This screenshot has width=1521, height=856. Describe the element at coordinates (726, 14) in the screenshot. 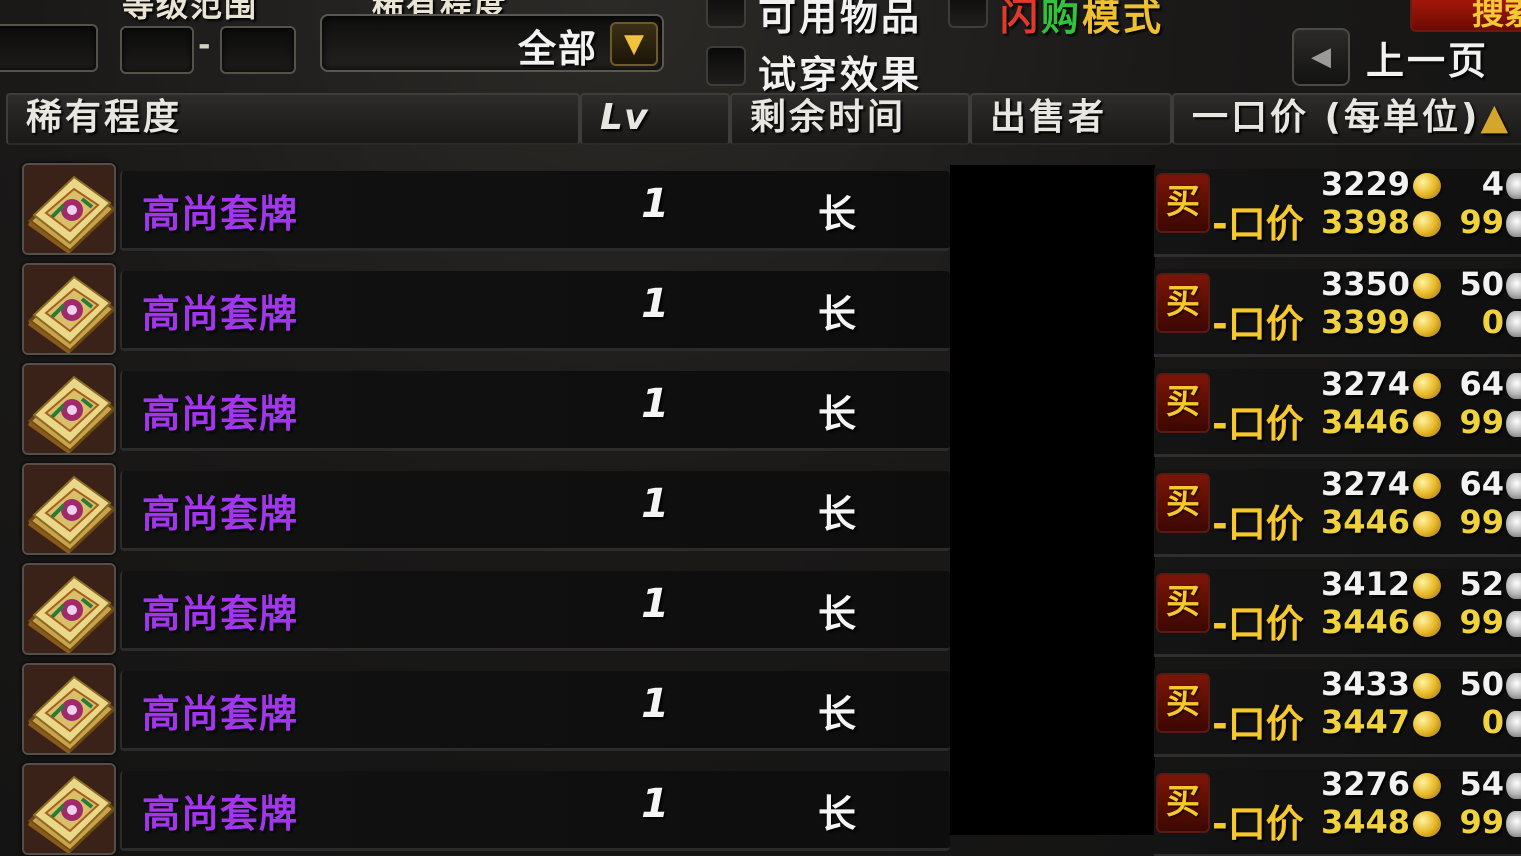

I see `usable-items-checkbox` at that location.